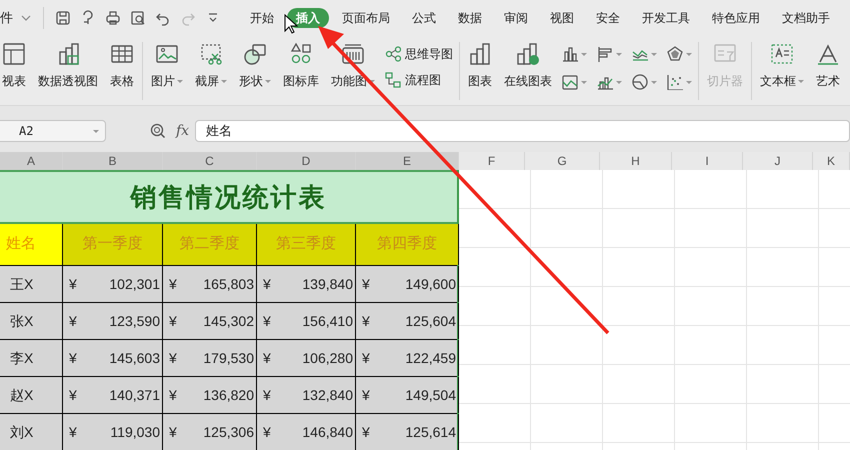 The image size is (850, 450). I want to click on cell-value: 125,614, so click(430, 432).